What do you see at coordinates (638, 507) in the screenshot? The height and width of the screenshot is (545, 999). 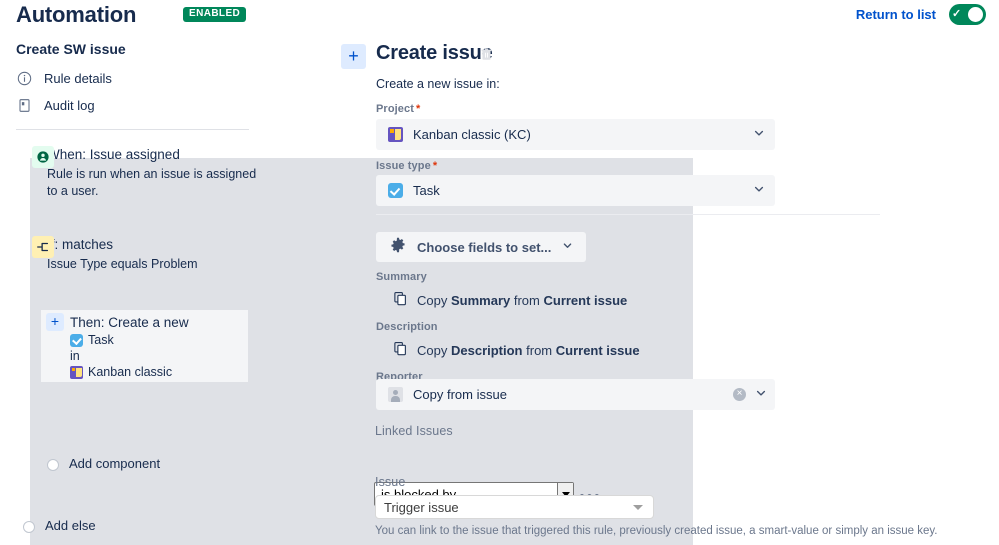 I see `dropdown-arrow-icon` at bounding box center [638, 507].